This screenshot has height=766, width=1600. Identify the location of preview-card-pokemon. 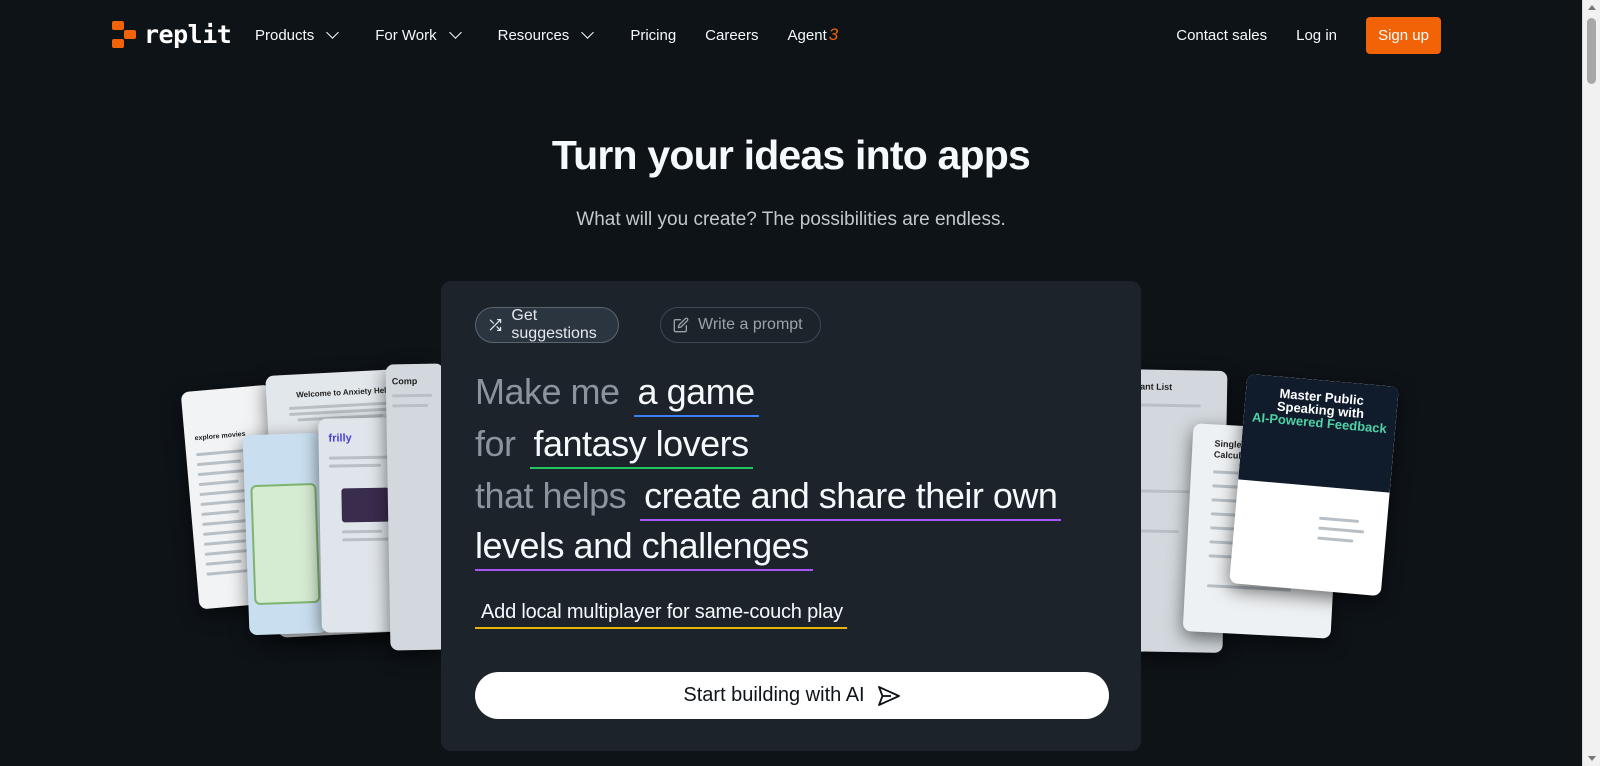
(285, 534).